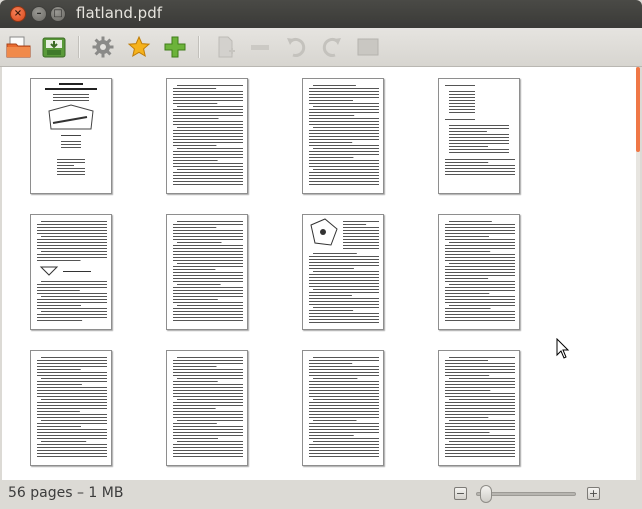 The image size is (642, 509). I want to click on remove-page-button, so click(260, 47).